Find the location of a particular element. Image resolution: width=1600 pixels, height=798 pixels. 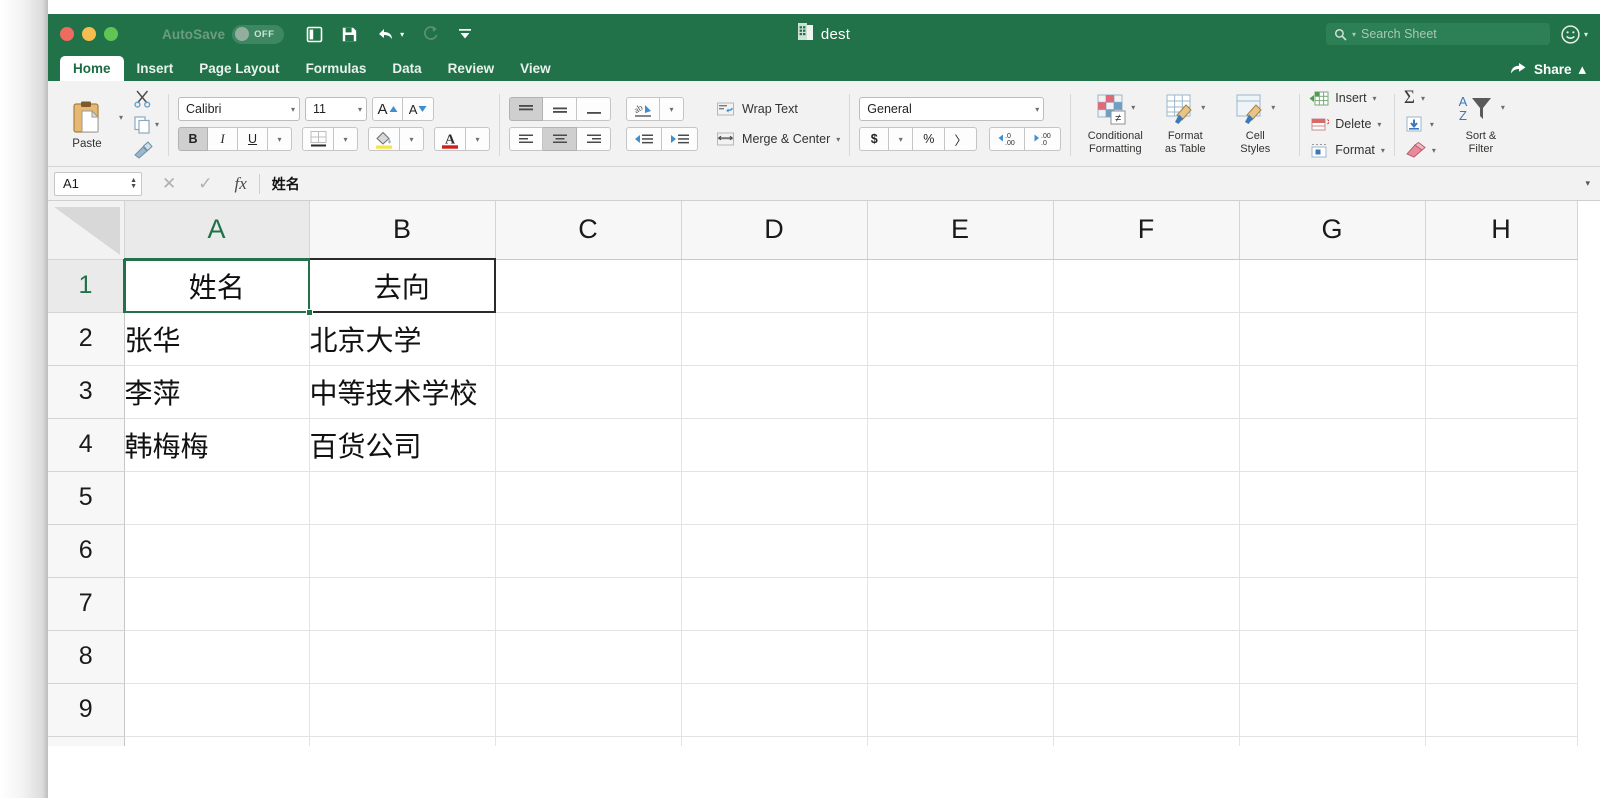

cell-e10 is located at coordinates (960, 741).